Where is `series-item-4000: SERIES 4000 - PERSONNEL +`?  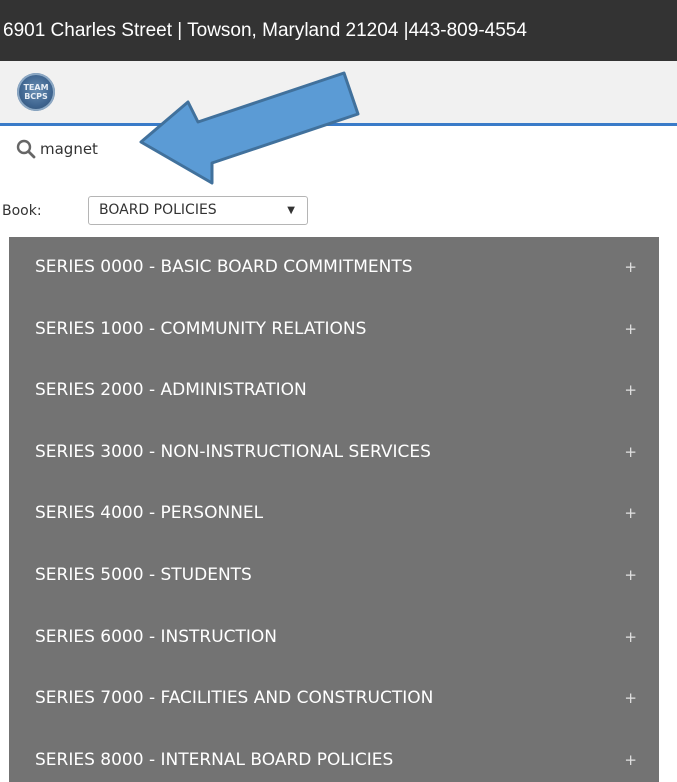
series-item-4000: SERIES 4000 - PERSONNEL + is located at coordinates (334, 514).